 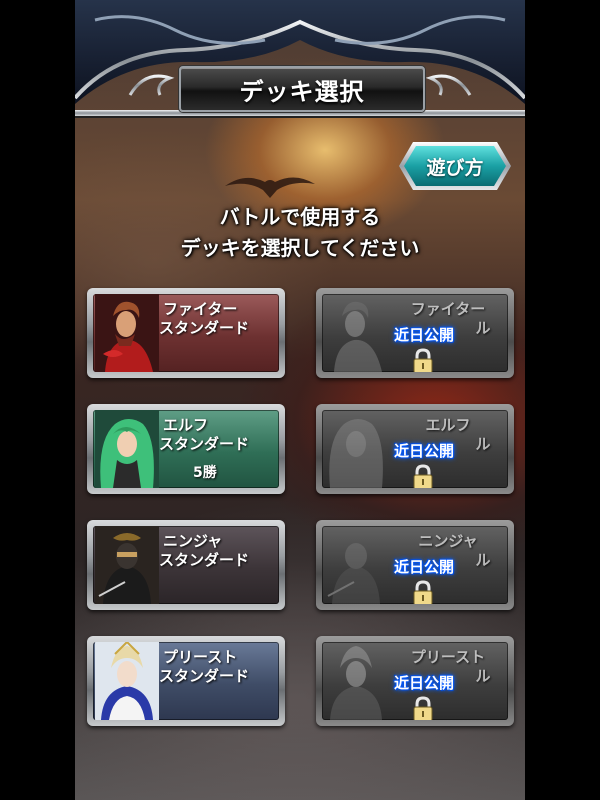 I want to click on deck-card-inner: ファイター スタンダード, so click(x=186, y=333).